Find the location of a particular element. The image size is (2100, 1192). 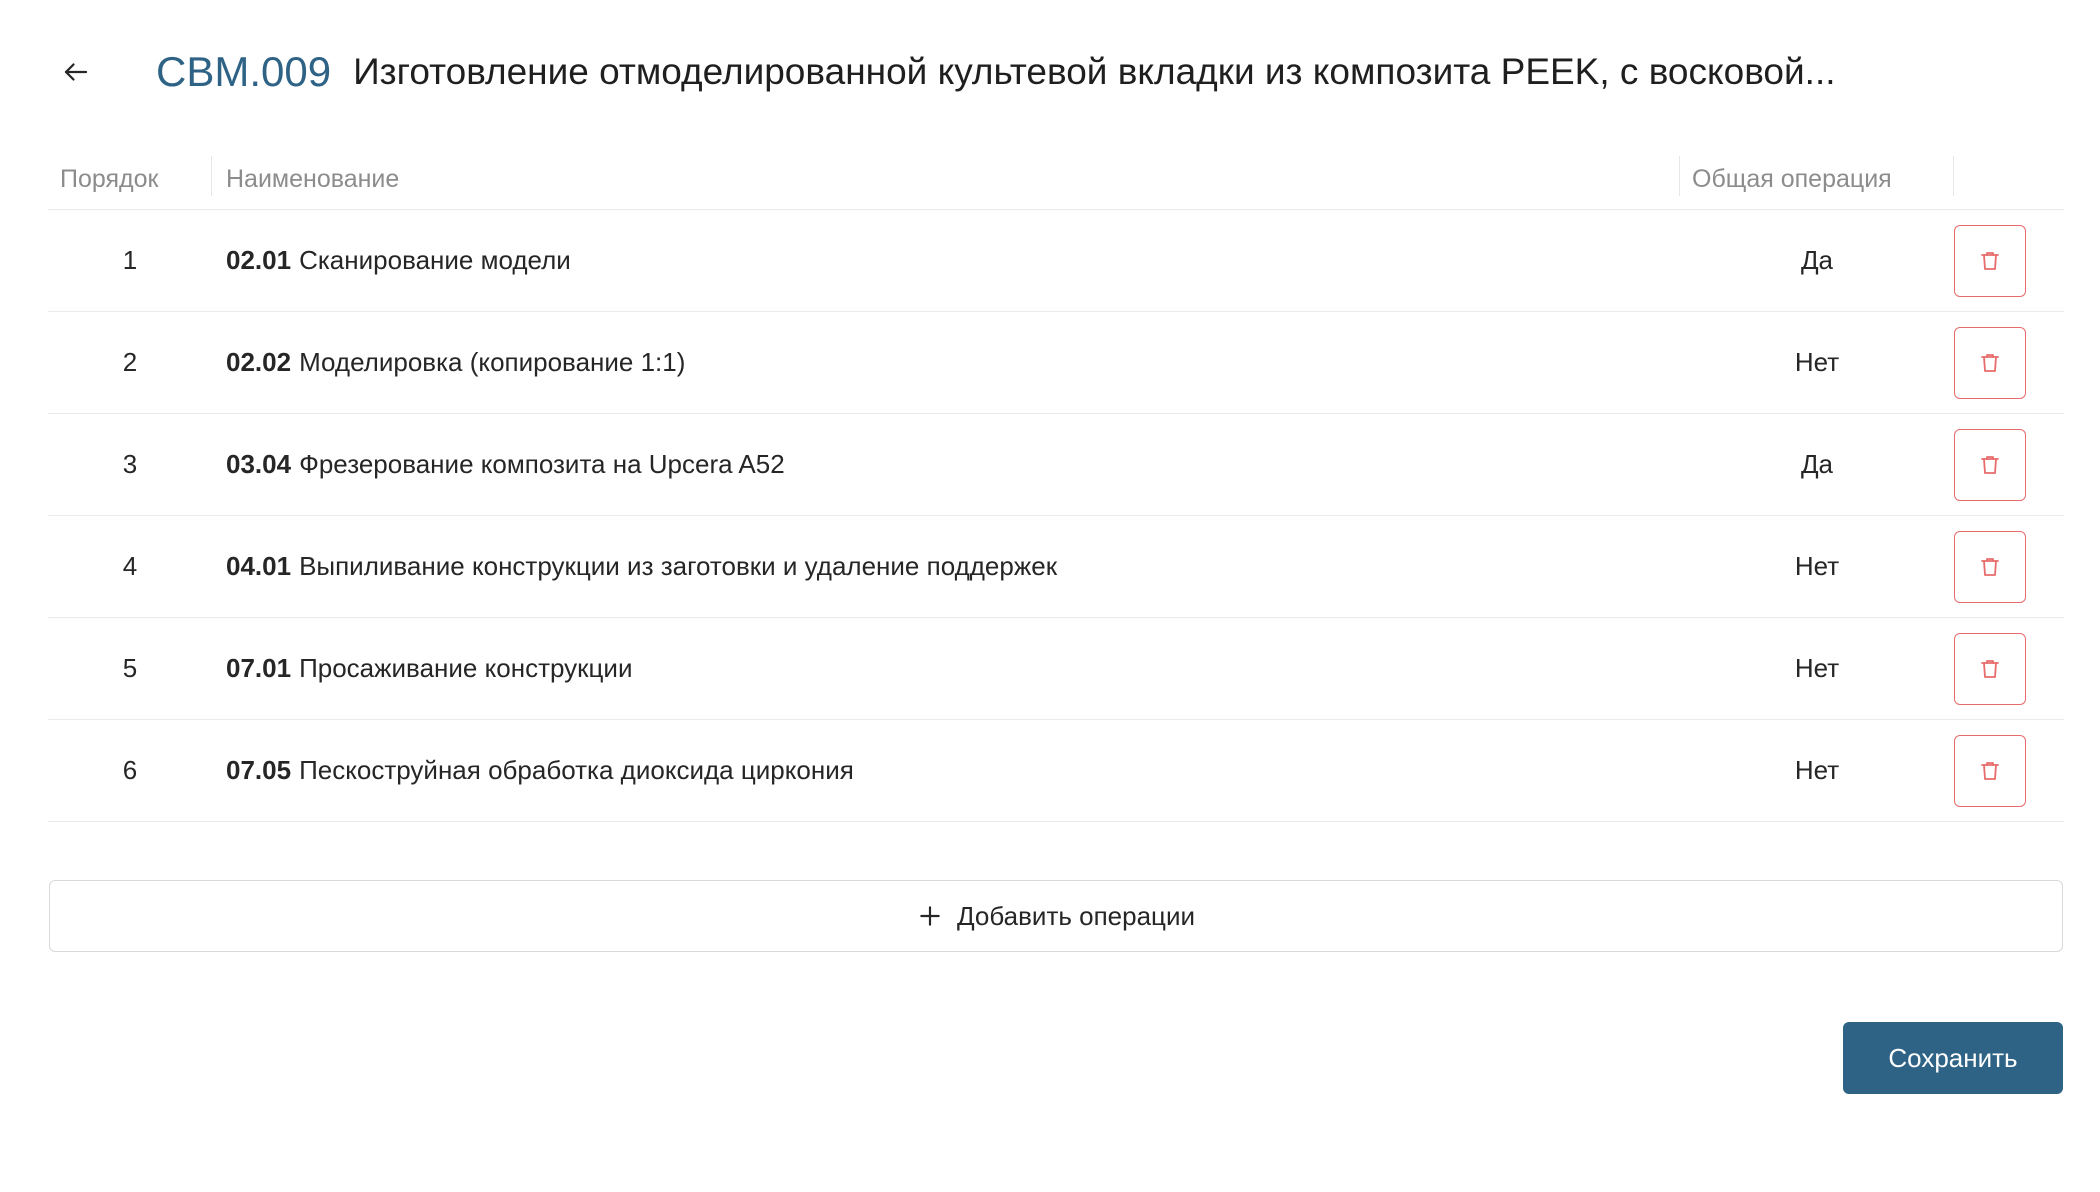

operation-code: 04.01 is located at coordinates (259, 566).